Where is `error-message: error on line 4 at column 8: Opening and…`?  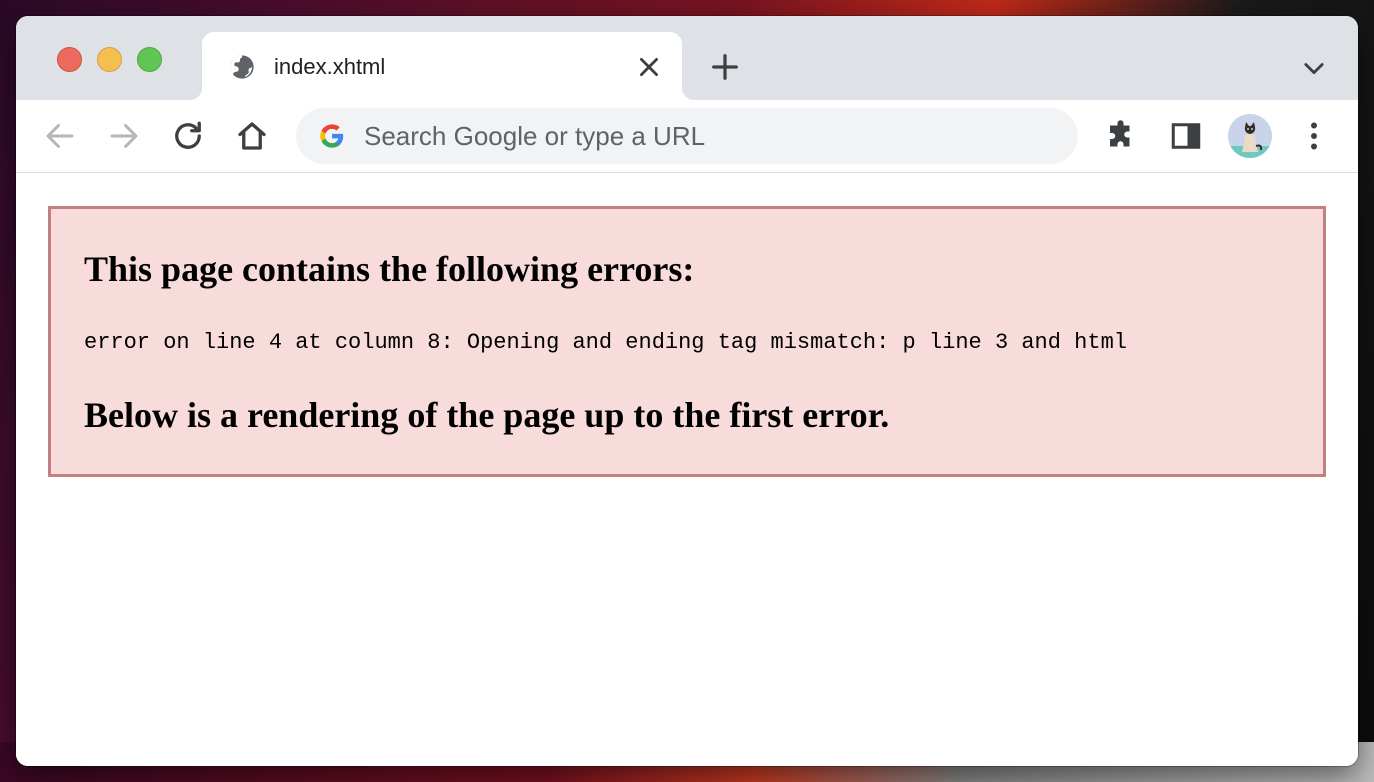
error-message: error on line 4 at column 8: Opening and… is located at coordinates (605, 342).